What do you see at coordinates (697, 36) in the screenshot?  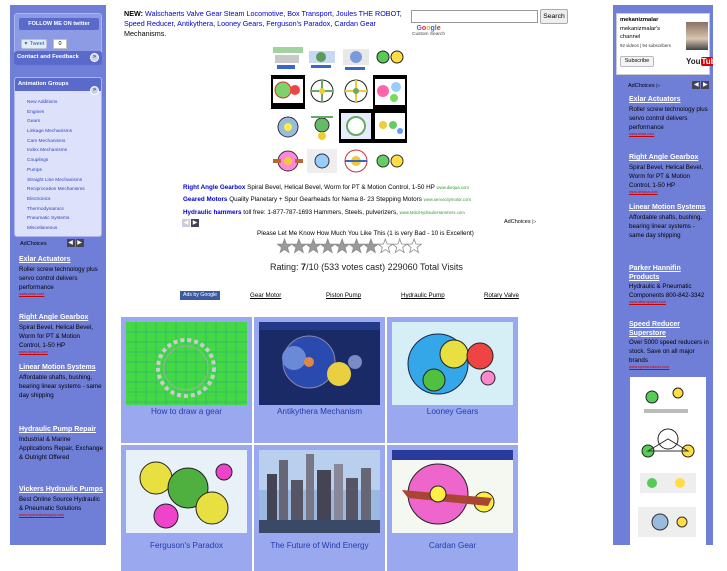 I see `avatar` at bounding box center [697, 36].